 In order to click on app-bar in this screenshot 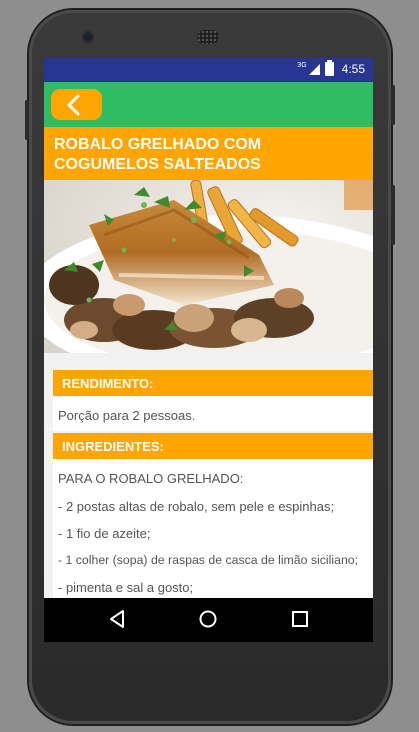, I will do `click(208, 104)`.